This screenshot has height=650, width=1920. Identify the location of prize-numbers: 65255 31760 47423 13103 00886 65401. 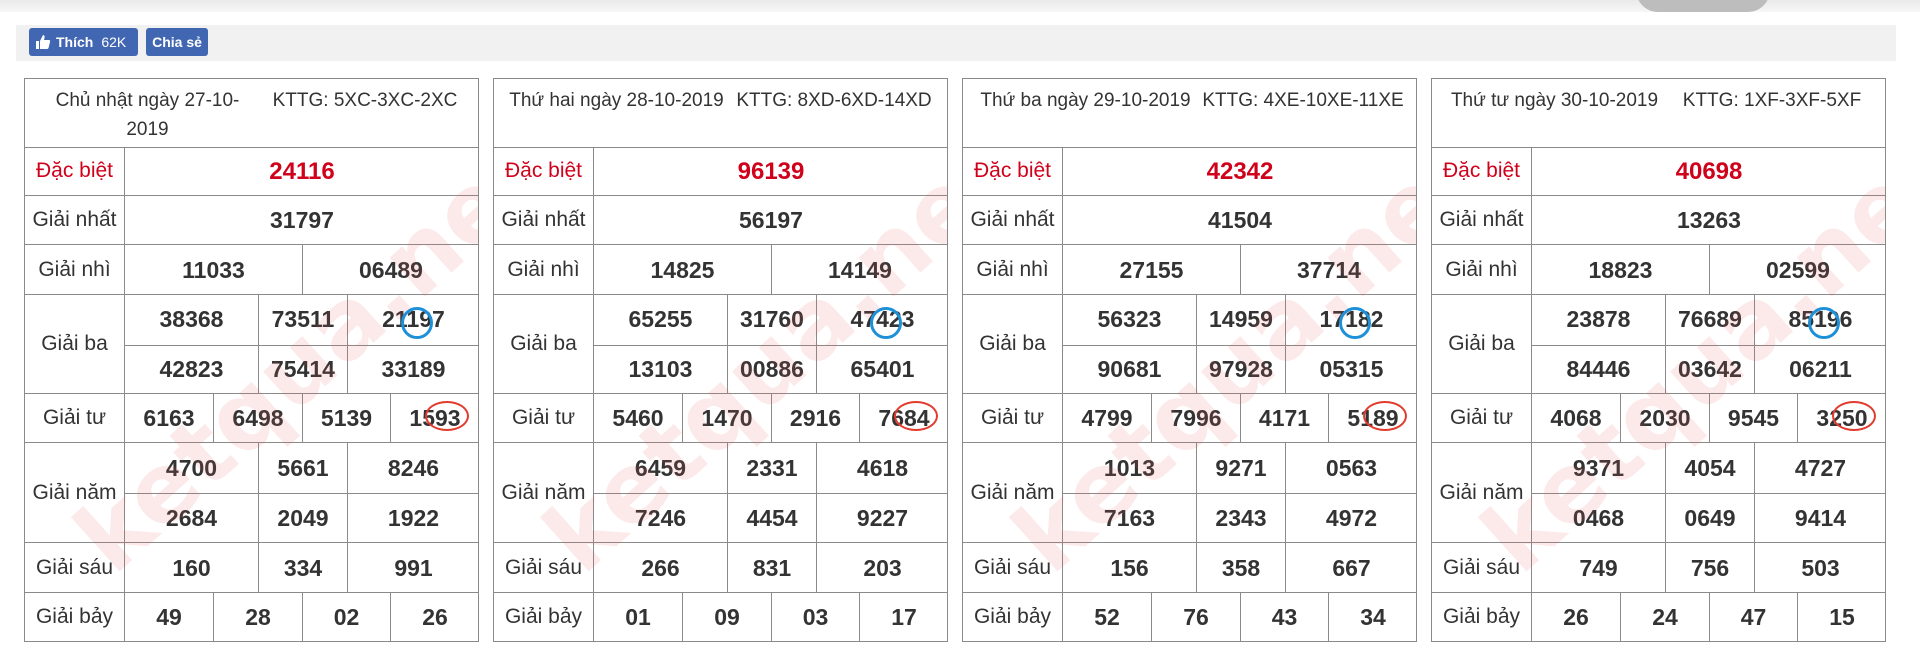
(770, 344).